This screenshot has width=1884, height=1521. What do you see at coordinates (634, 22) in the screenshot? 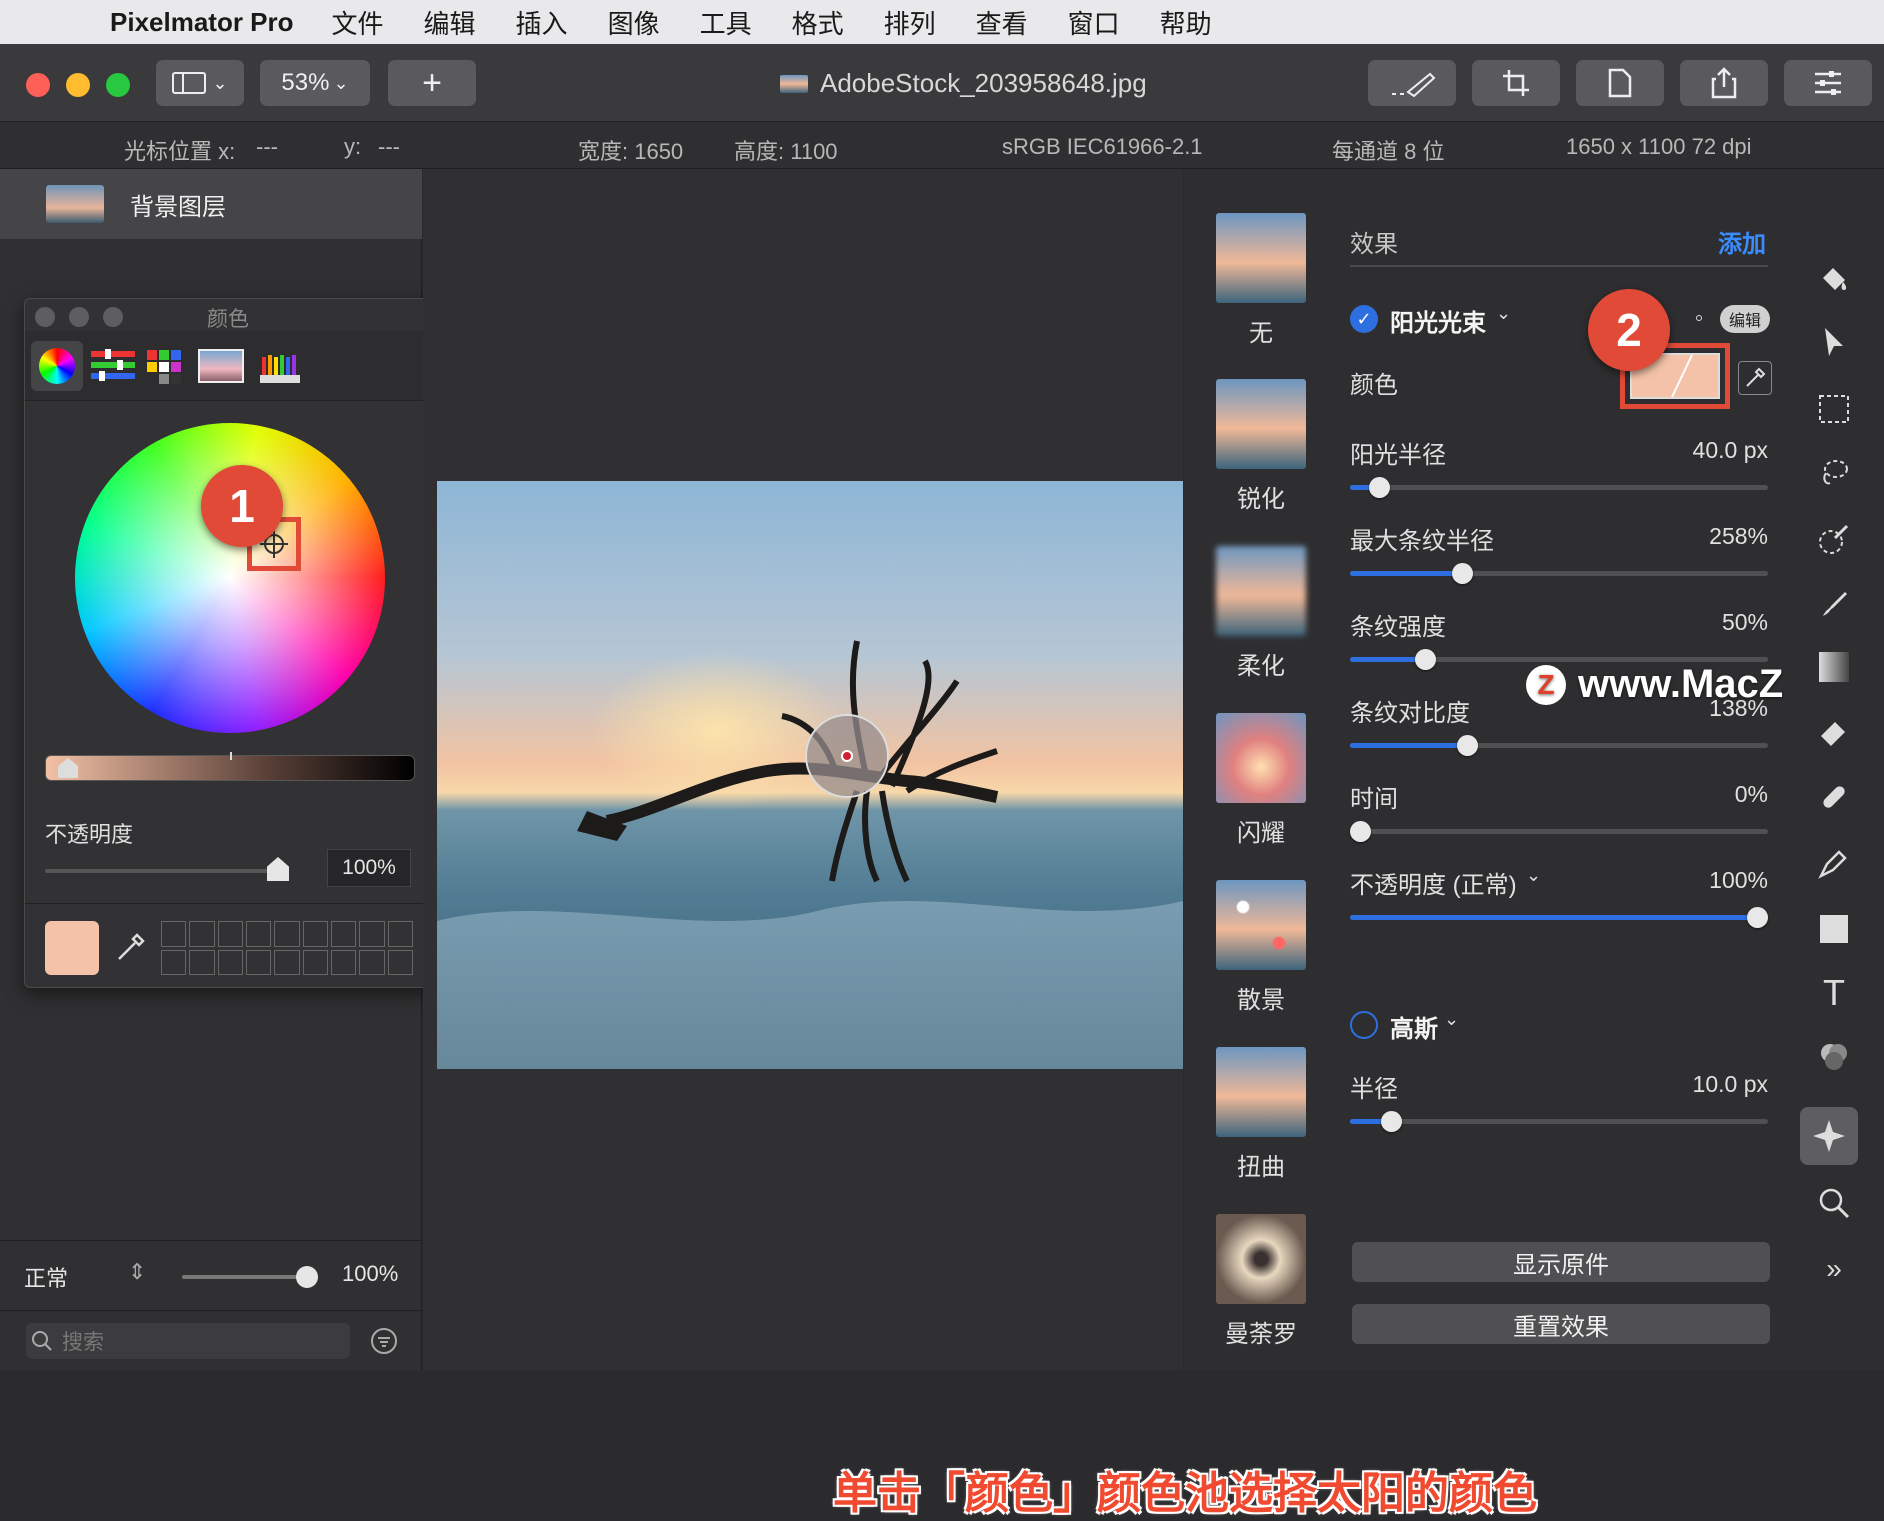
I see `menu-image: 图像` at bounding box center [634, 22].